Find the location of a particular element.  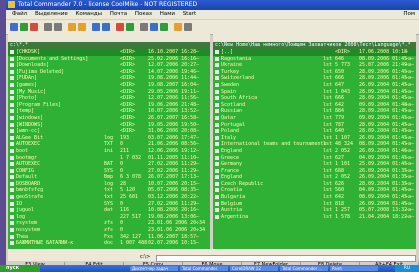

file-row: Argentina lst 1 578 21.04.2004 18:22 —a— is located at coordinates (314, 217).